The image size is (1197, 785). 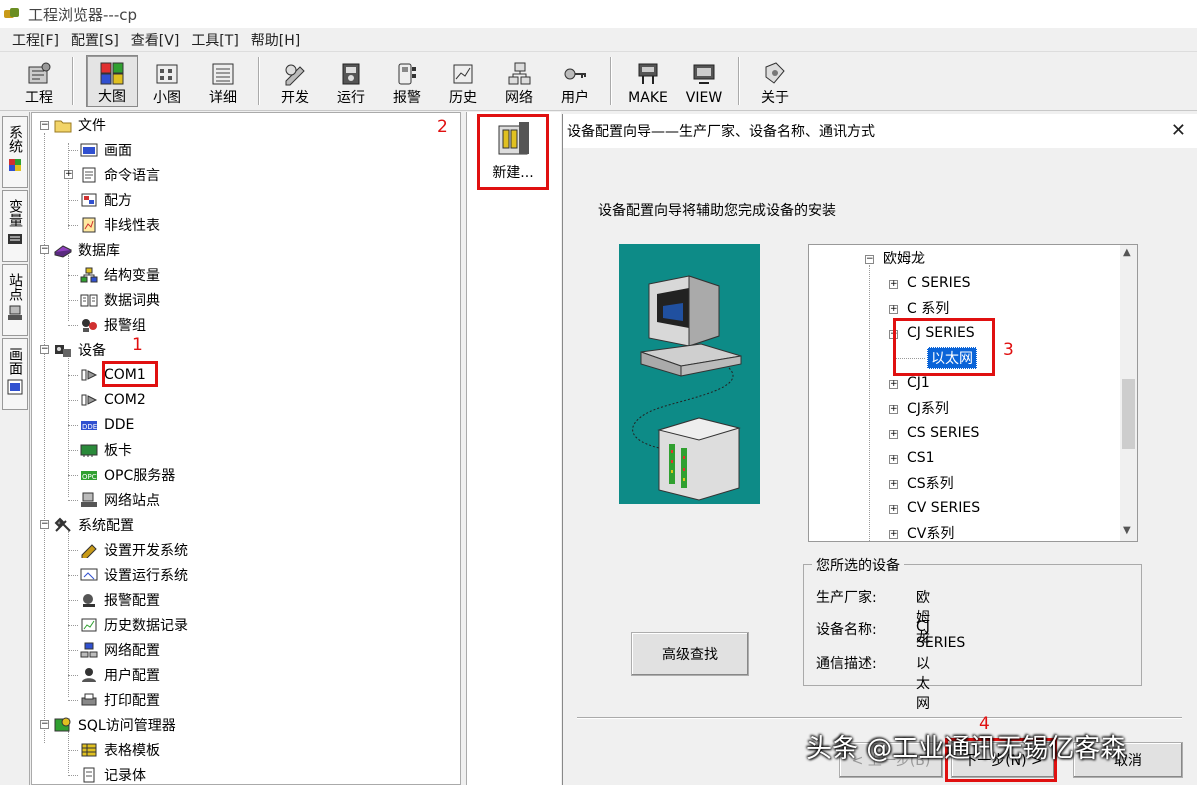 I want to click on advanced-search-button: 高级查找, so click(x=690, y=654).